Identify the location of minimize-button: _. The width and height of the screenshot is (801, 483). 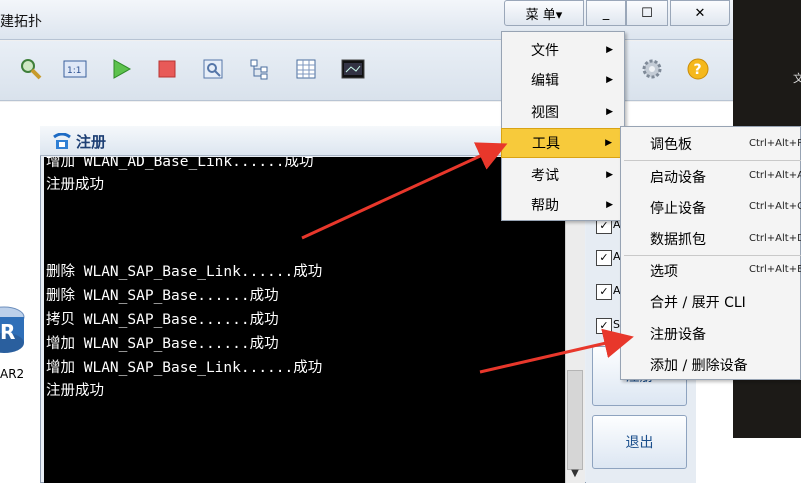
(606, 13).